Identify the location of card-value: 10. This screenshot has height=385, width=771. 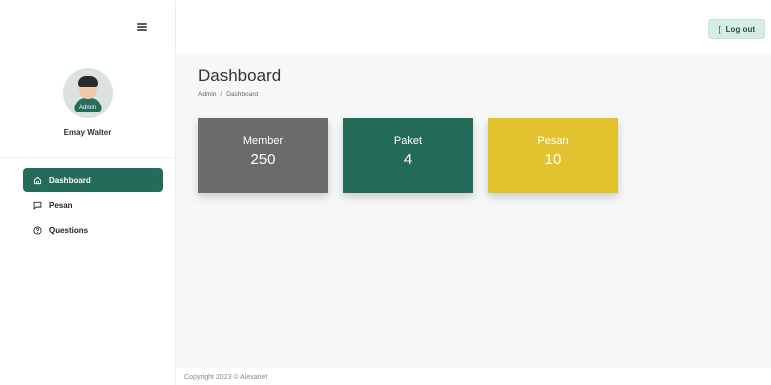
(553, 159).